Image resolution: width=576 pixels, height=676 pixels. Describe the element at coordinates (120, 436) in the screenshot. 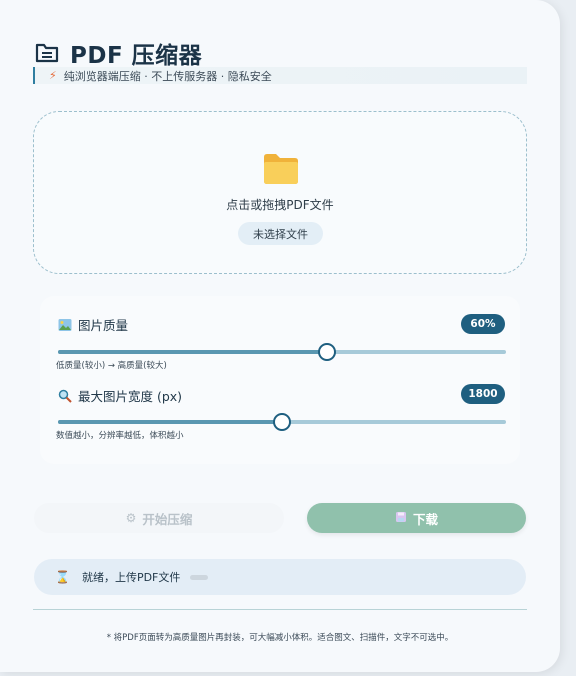

I see `max-width-help: 数值越小，分辨率越低，体积越小` at that location.